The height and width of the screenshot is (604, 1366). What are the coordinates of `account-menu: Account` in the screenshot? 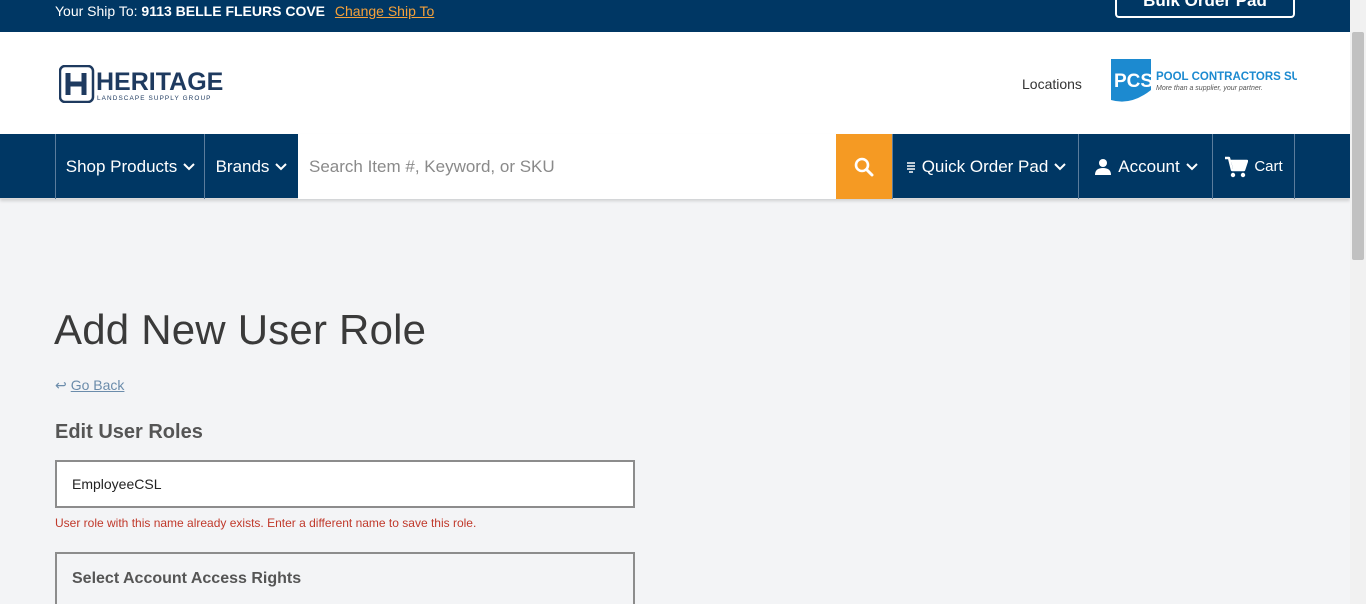 It's located at (1145, 166).